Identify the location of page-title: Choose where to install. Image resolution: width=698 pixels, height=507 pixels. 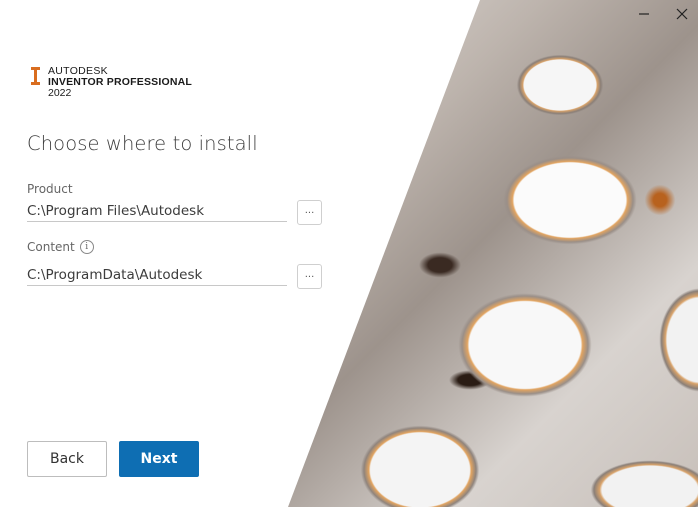
(142, 143).